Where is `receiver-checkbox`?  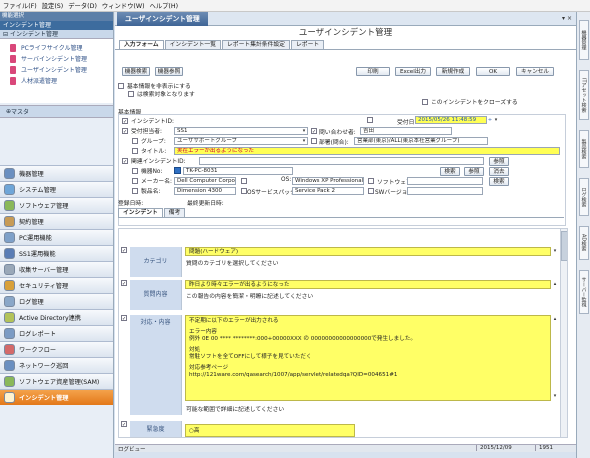
receiver-checkbox is located at coordinates (125, 130).